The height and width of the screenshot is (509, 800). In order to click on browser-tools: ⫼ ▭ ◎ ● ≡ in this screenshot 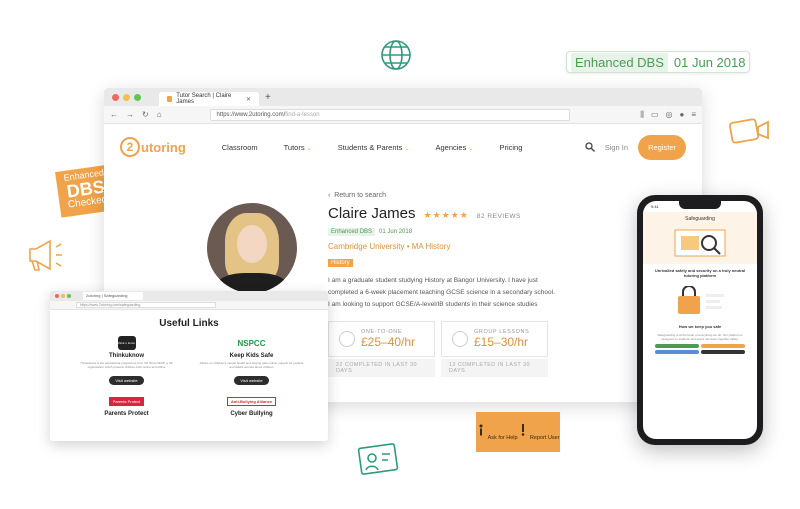, I will do `click(668, 115)`.